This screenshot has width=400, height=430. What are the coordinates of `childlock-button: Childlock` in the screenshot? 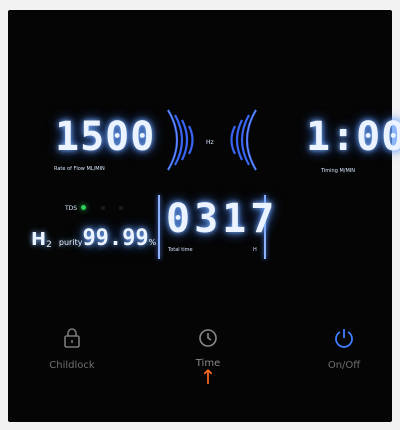 It's located at (72, 348).